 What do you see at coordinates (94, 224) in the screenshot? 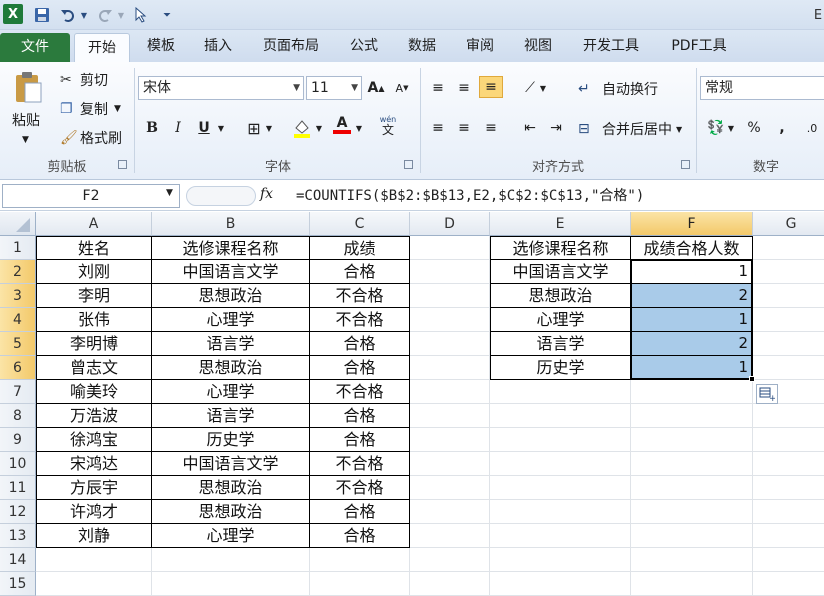
I see `column-header-a: A` at bounding box center [94, 224].